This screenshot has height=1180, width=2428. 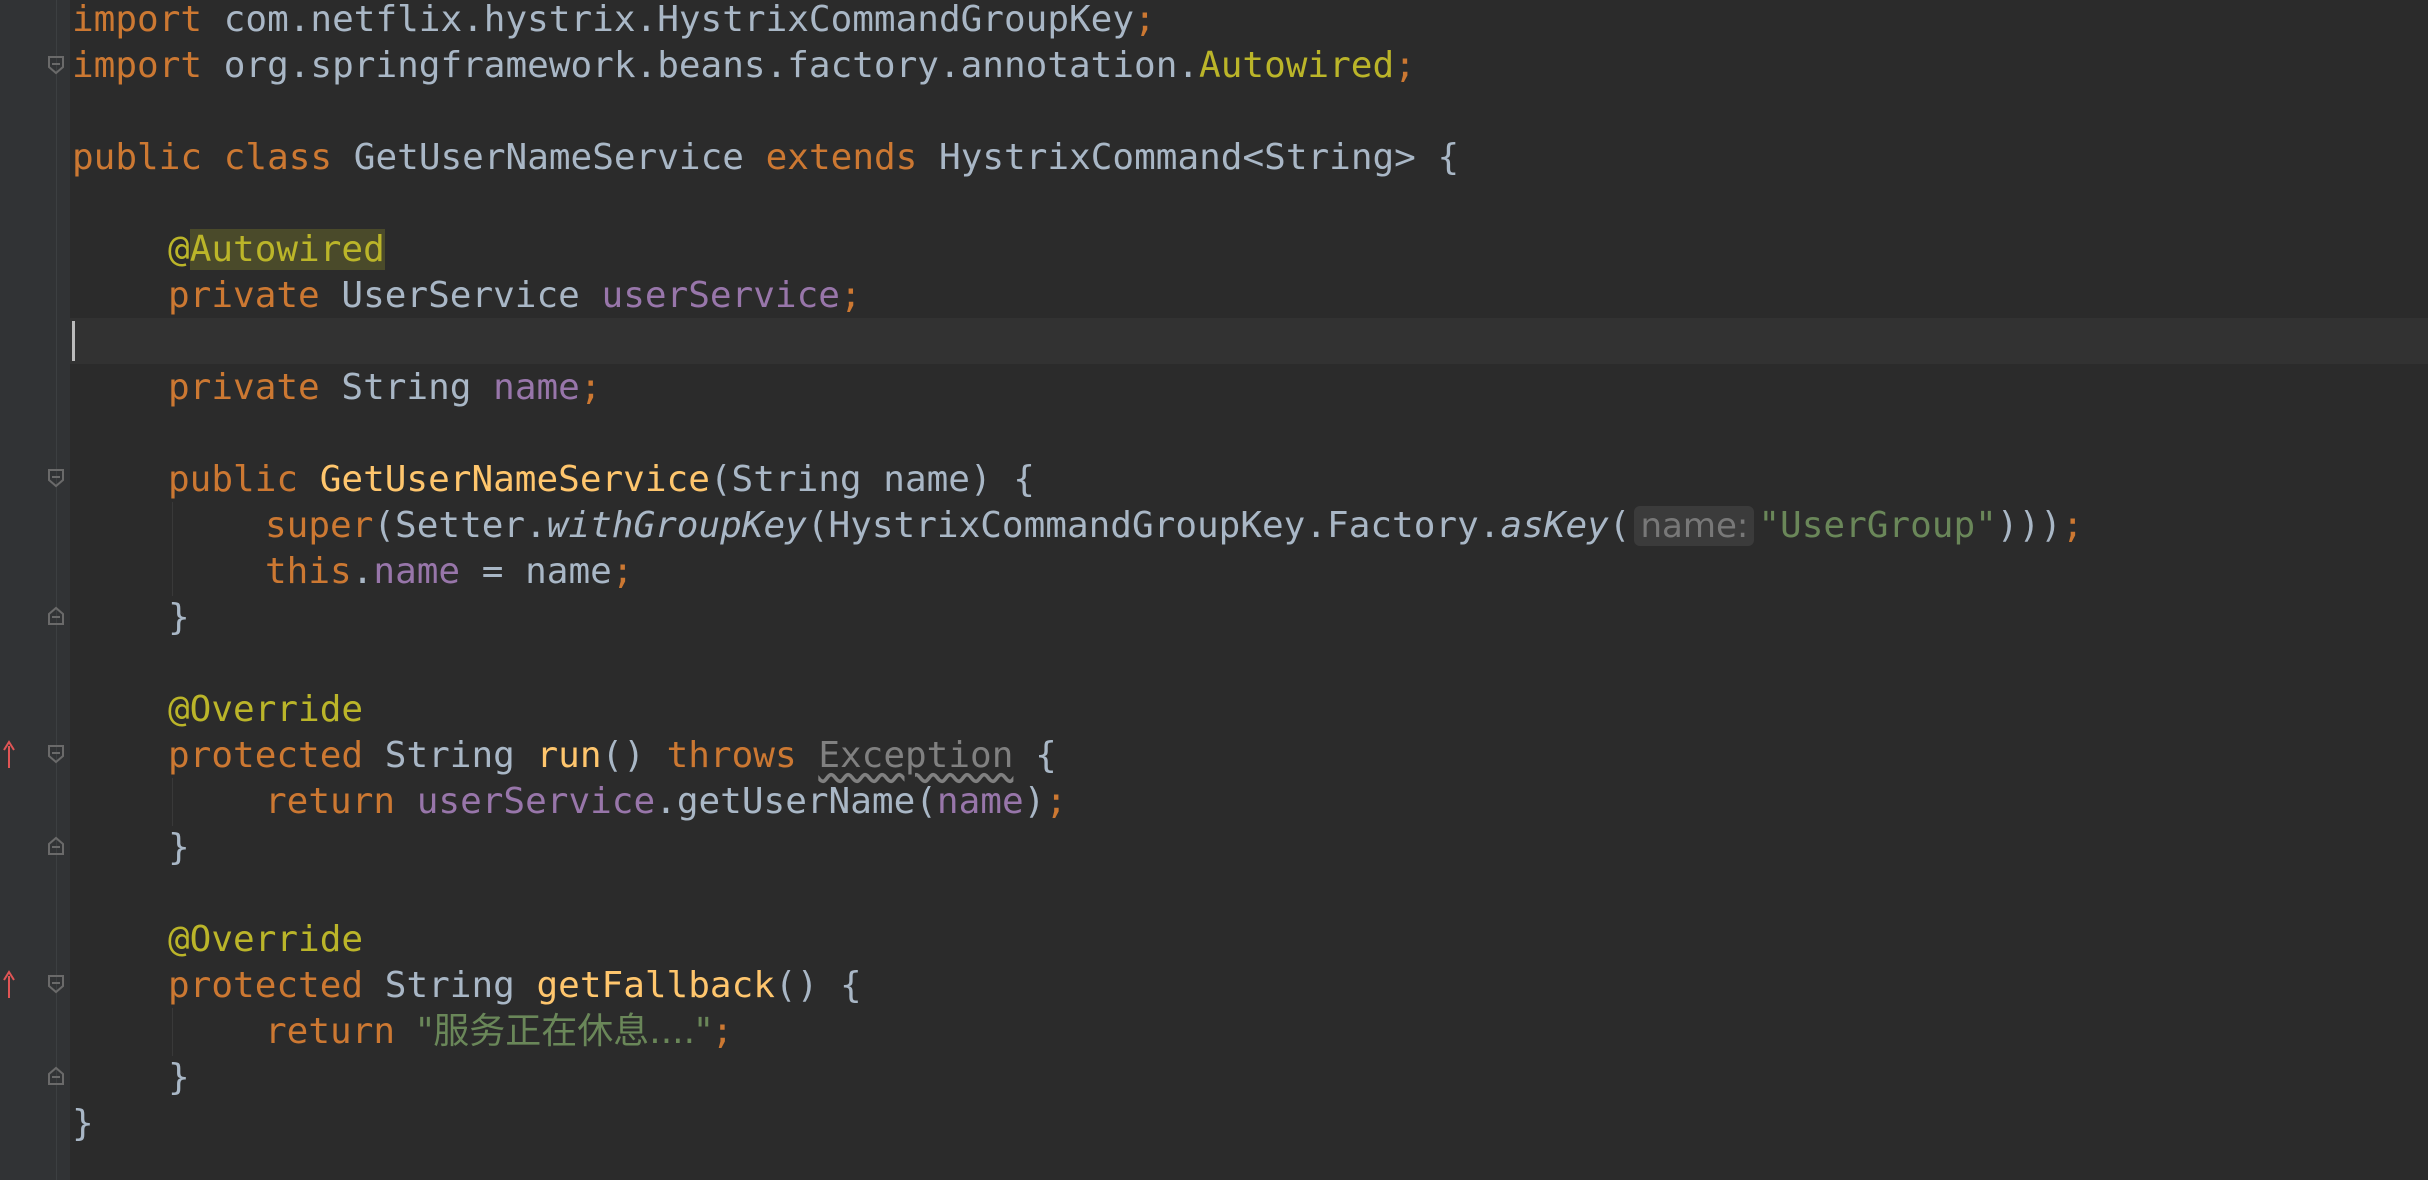 What do you see at coordinates (319, 525) in the screenshot?
I see `keyword: super` at bounding box center [319, 525].